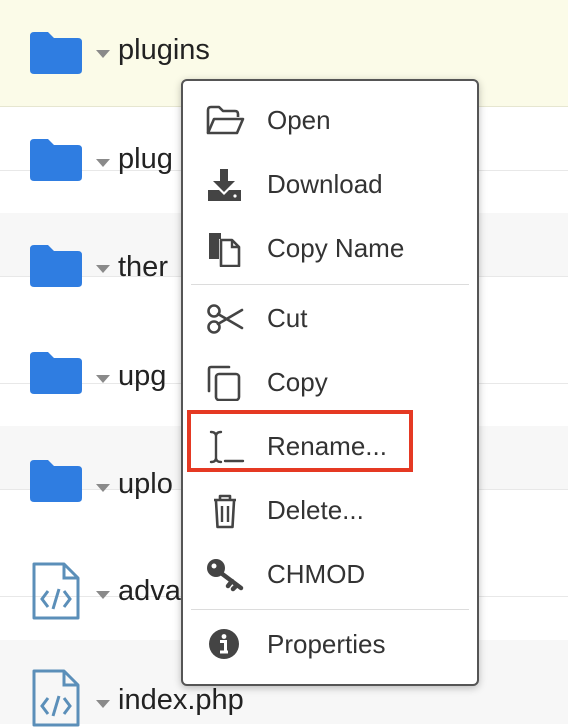  I want to click on file-name: upg, so click(142, 376).